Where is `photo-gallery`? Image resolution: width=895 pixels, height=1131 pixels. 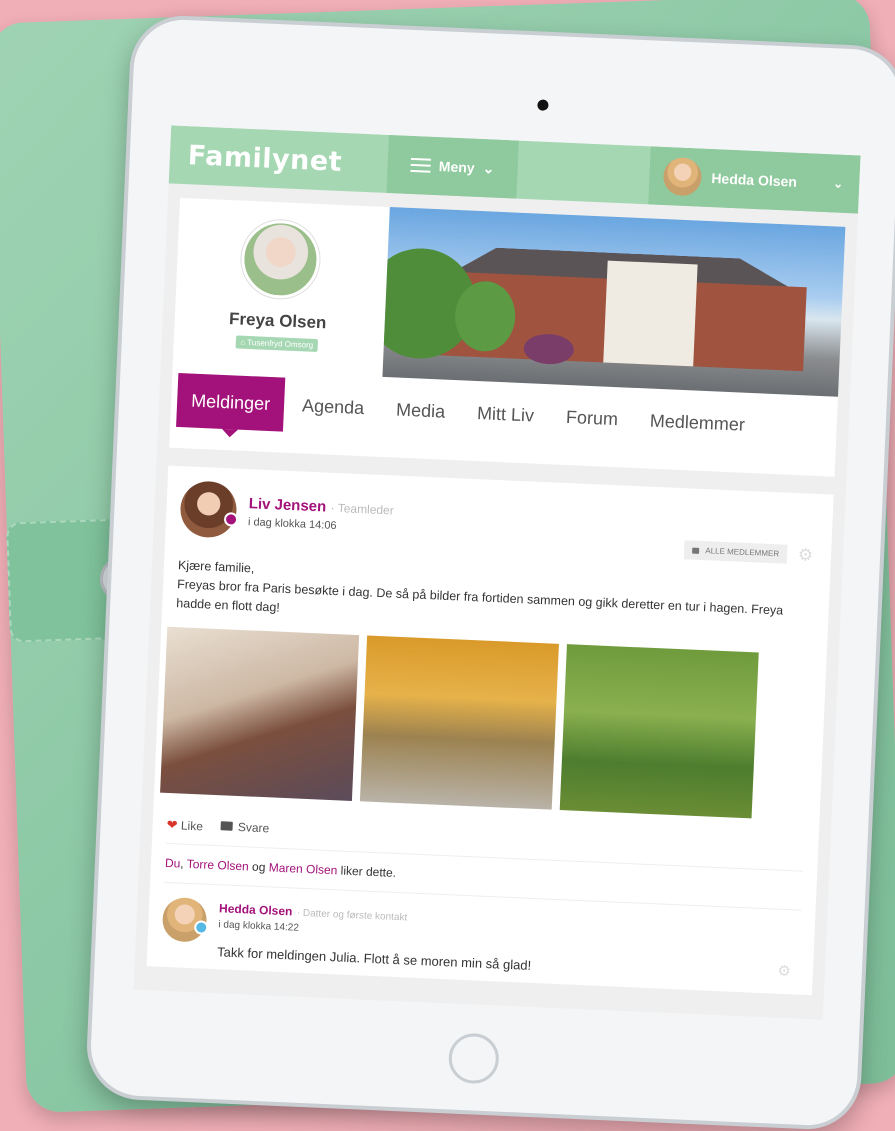
photo-gallery is located at coordinates (486, 723).